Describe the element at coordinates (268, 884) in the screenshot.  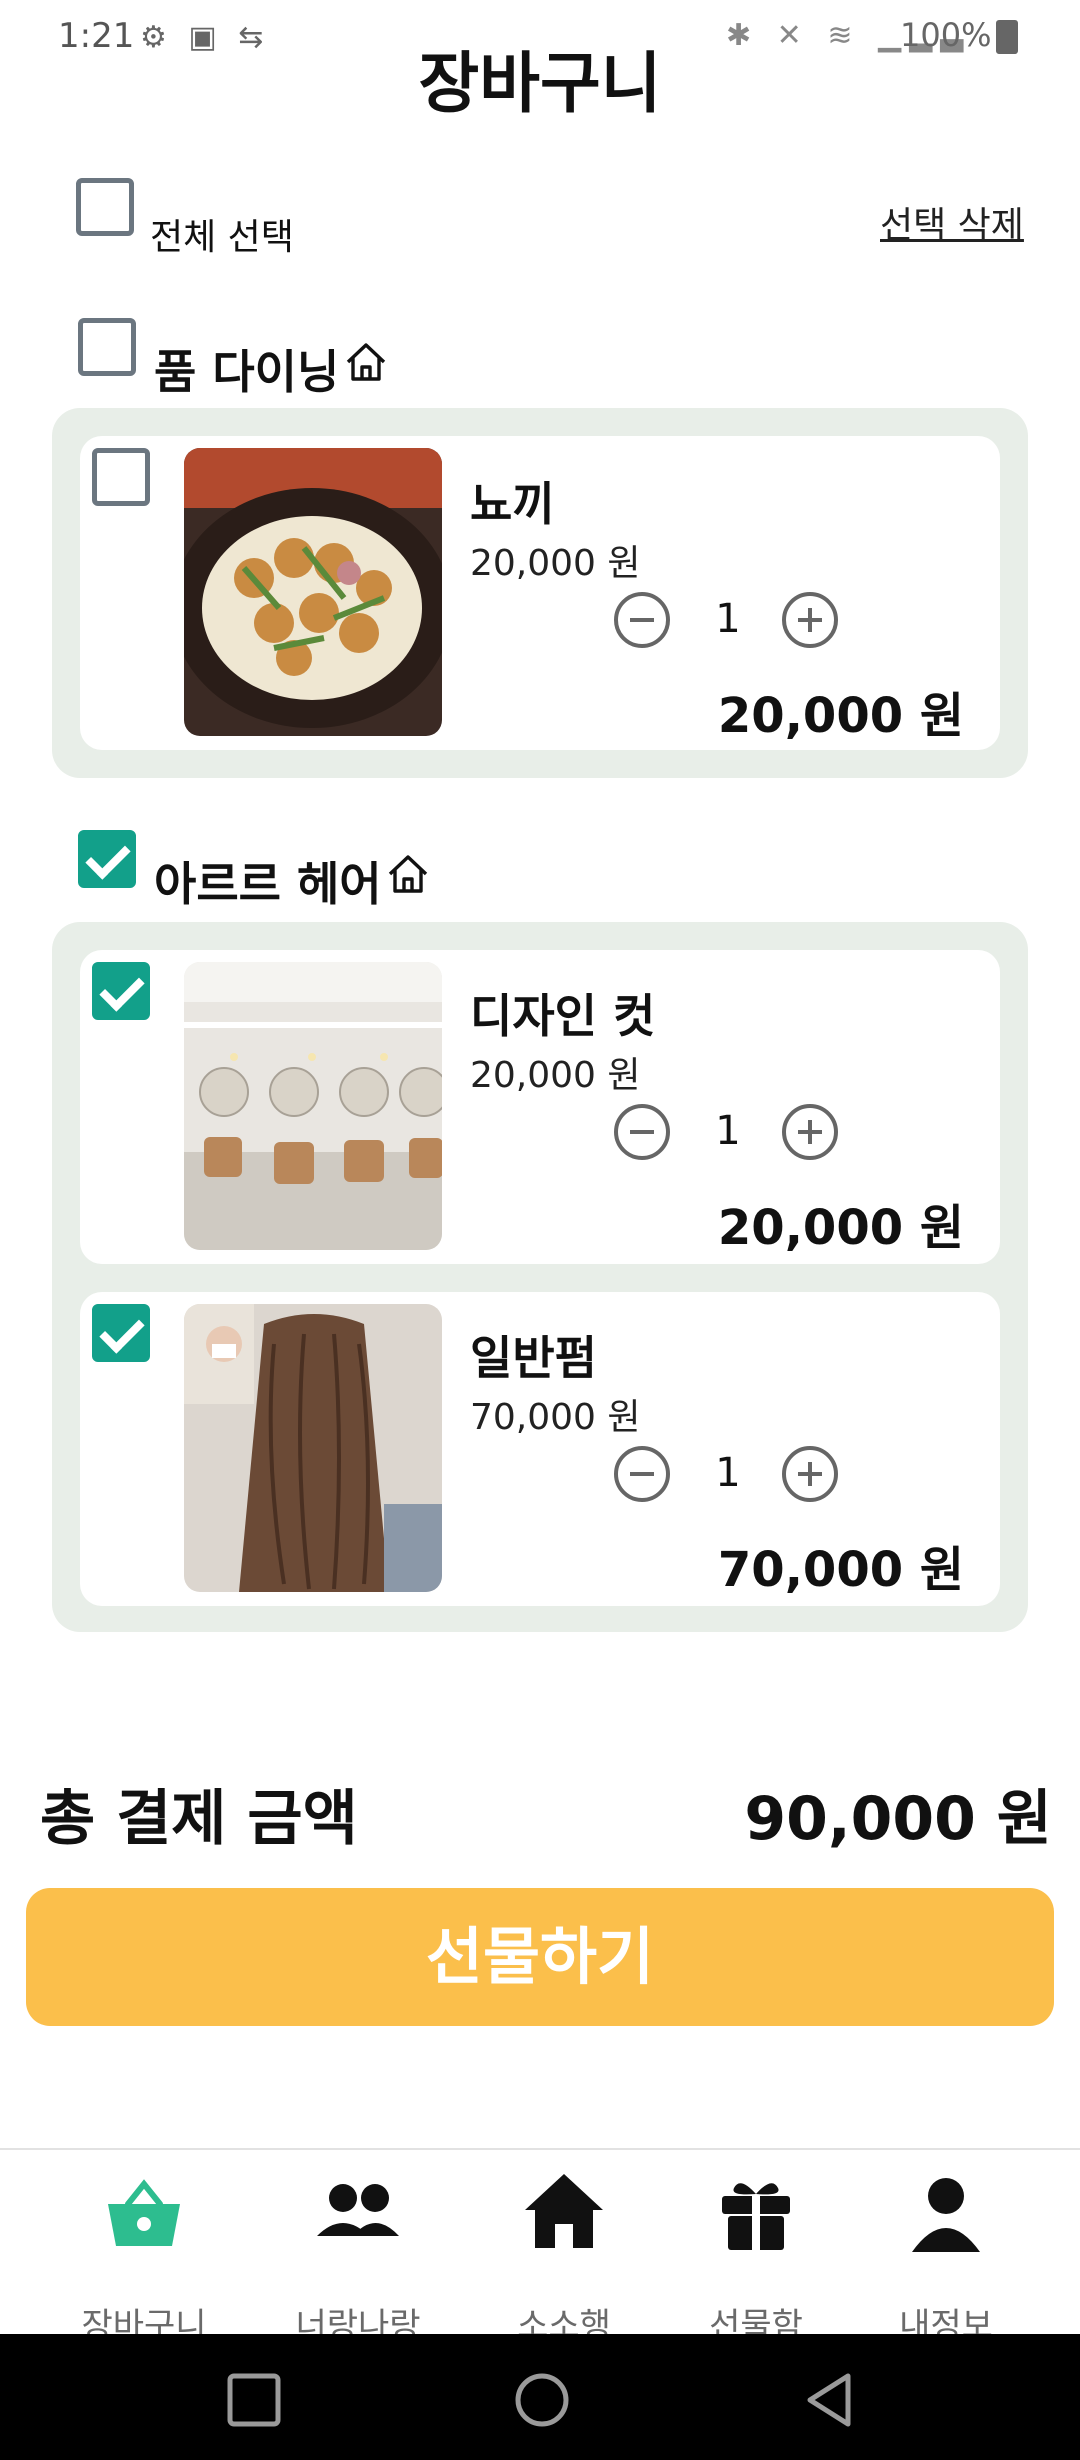
I see `store-name: 아르르 헤어` at that location.